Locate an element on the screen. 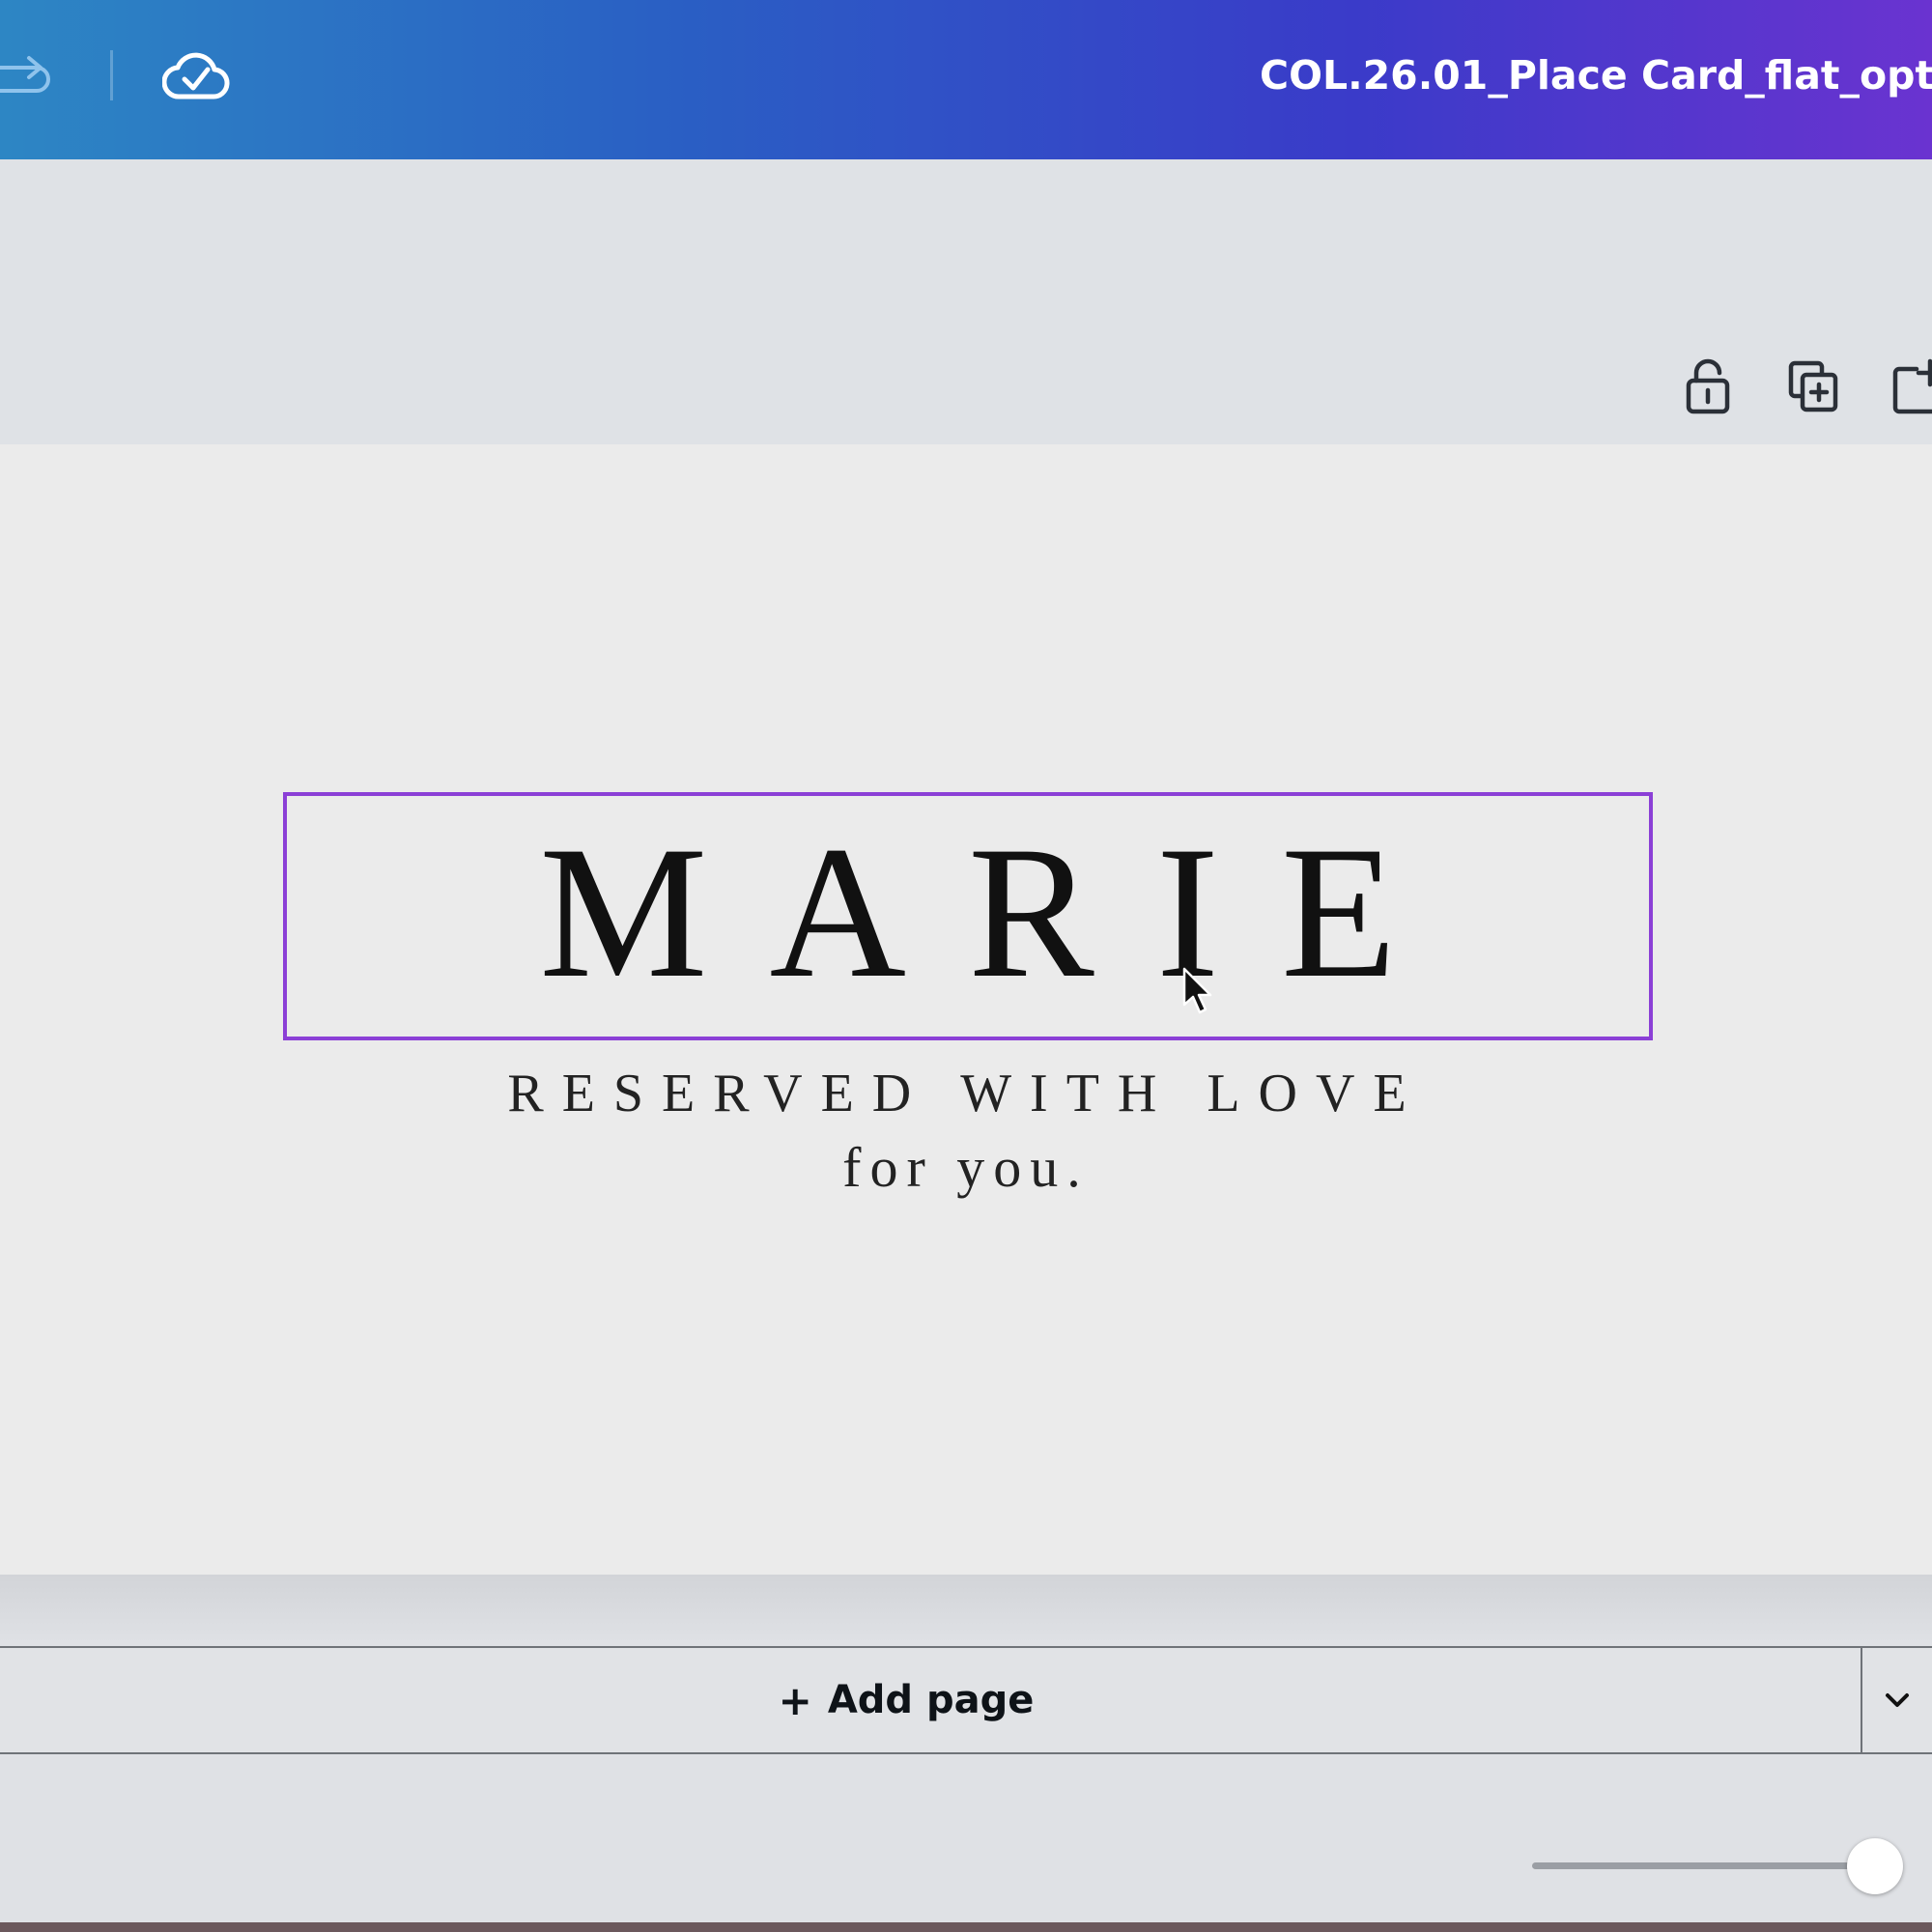 The image size is (1932, 1932). window-bottom-edge is located at coordinates (966, 1927).